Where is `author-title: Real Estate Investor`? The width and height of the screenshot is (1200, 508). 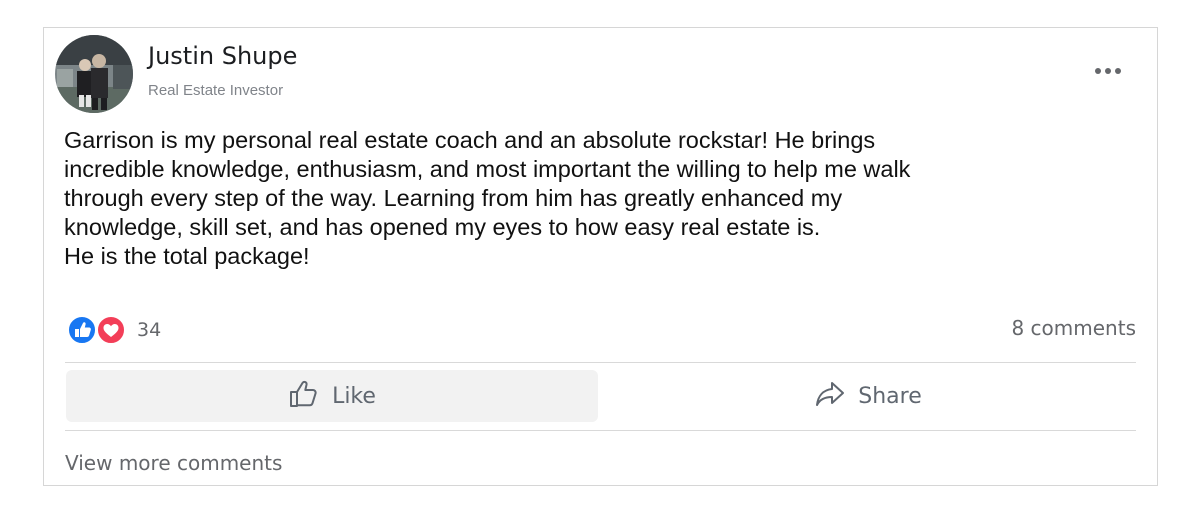
author-title: Real Estate Investor is located at coordinates (216, 90).